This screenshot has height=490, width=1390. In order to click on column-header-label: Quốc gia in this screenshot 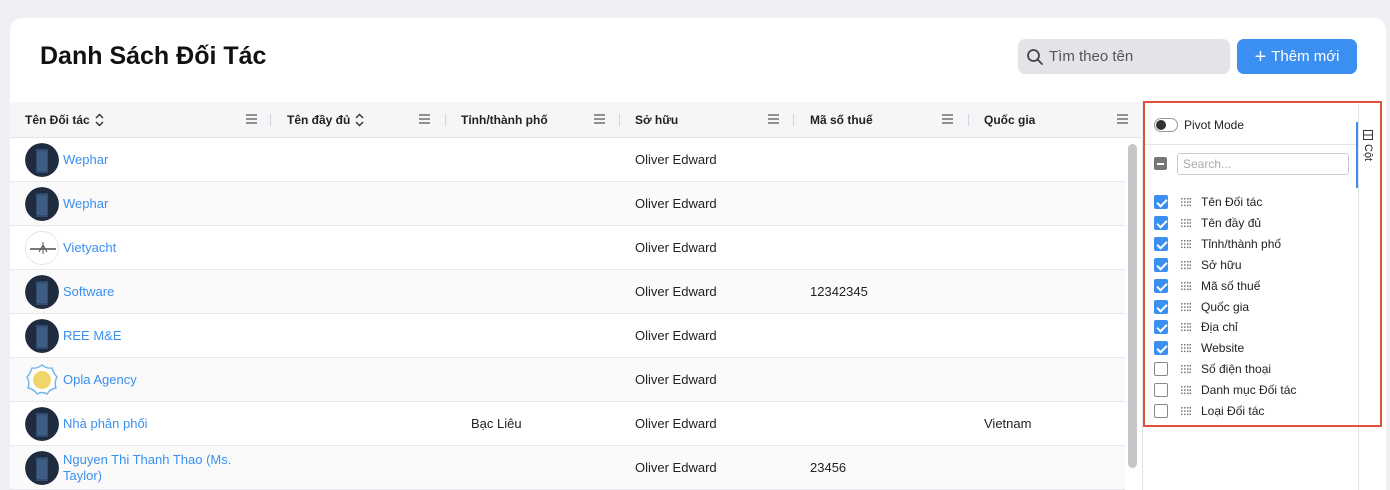, I will do `click(1010, 120)`.